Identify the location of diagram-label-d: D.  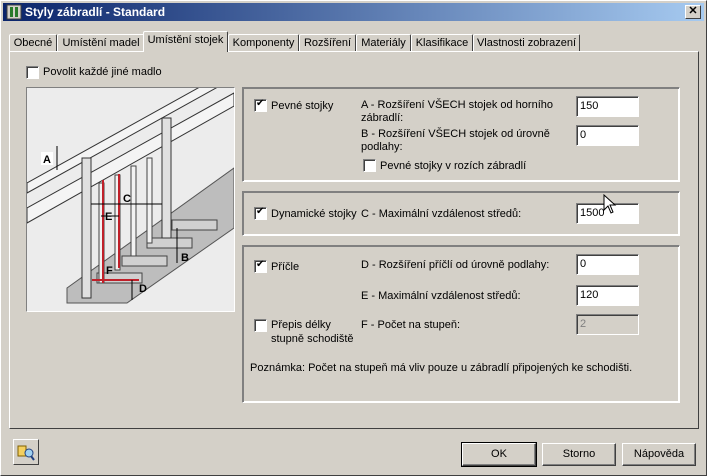
(143, 289).